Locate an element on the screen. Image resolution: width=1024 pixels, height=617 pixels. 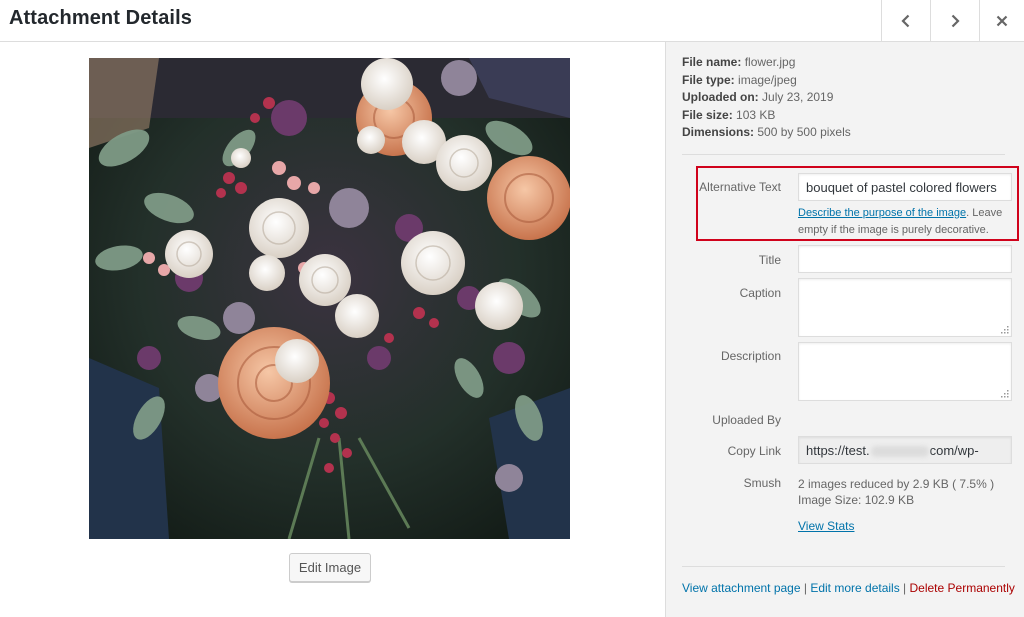
copy-link-label: Copy Link is located at coordinates (754, 451).